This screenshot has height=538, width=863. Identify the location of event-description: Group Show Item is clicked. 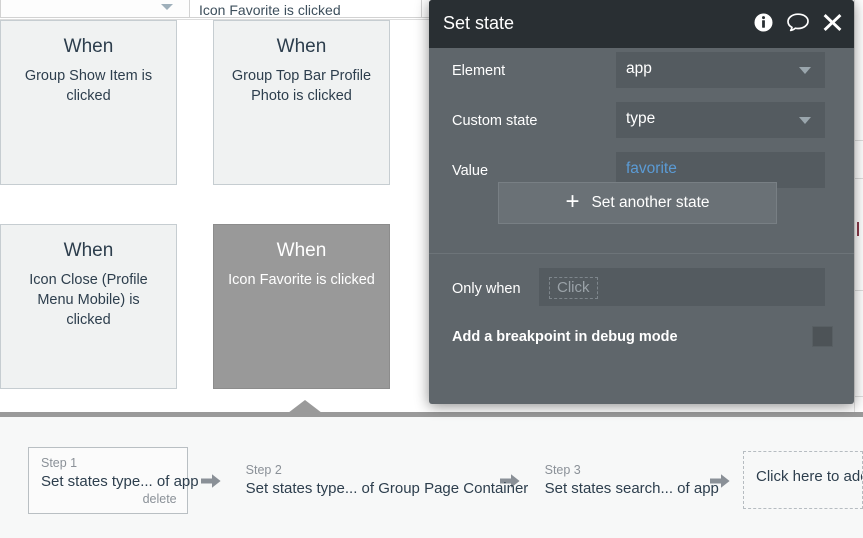
(88, 86).